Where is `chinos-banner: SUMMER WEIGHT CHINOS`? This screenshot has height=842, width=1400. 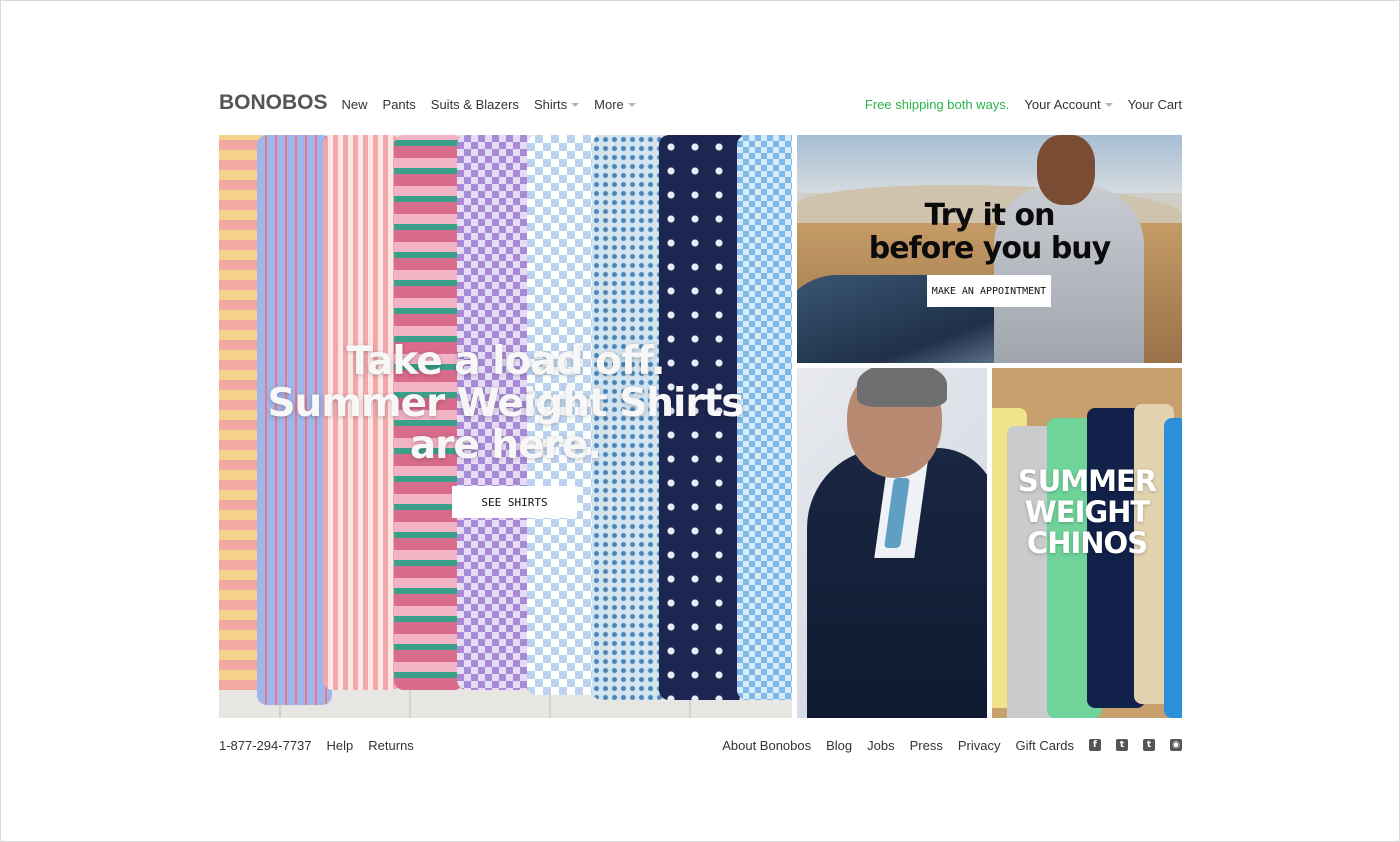
chinos-banner: SUMMER WEIGHT CHINOS is located at coordinates (1087, 543).